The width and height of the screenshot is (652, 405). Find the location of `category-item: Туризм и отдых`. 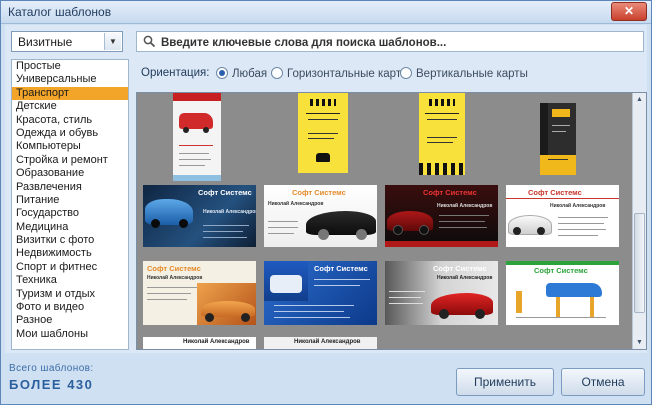

category-item: Туризм и отдых is located at coordinates (70, 294).